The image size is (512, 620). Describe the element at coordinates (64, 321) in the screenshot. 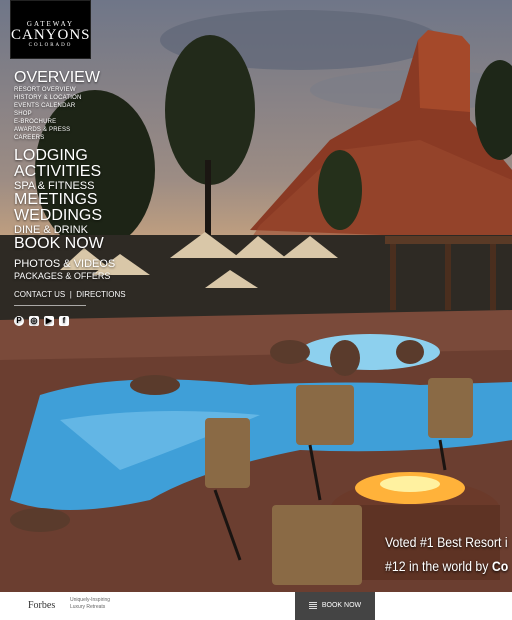

I see `facebook-icon: f` at that location.